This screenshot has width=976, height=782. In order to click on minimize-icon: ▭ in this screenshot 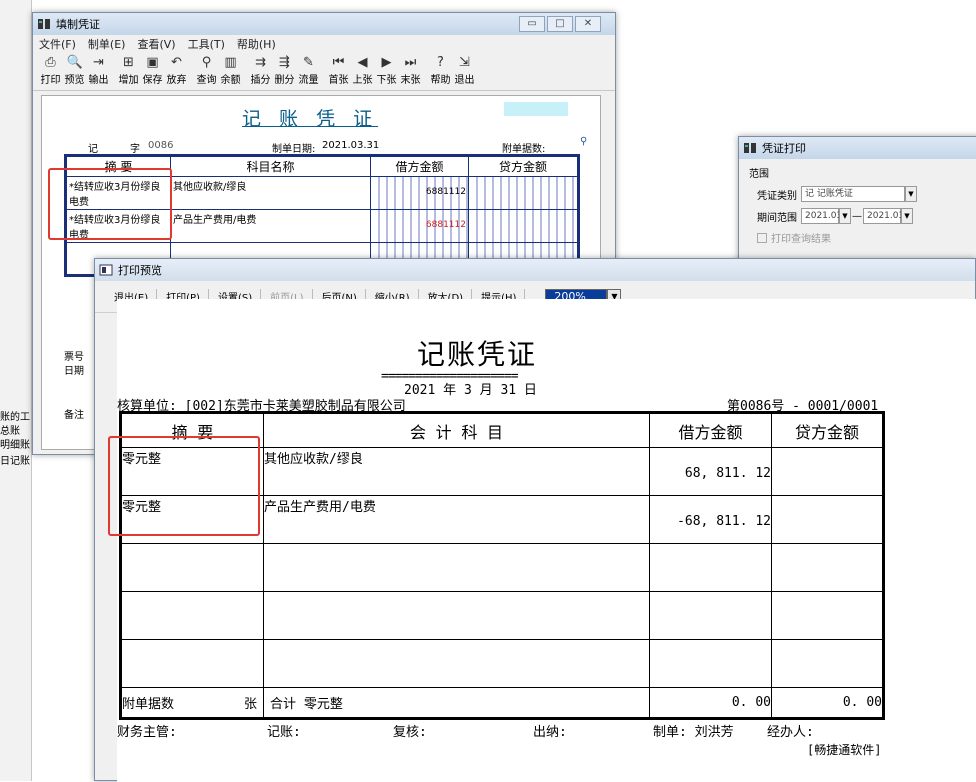, I will do `click(532, 24)`.